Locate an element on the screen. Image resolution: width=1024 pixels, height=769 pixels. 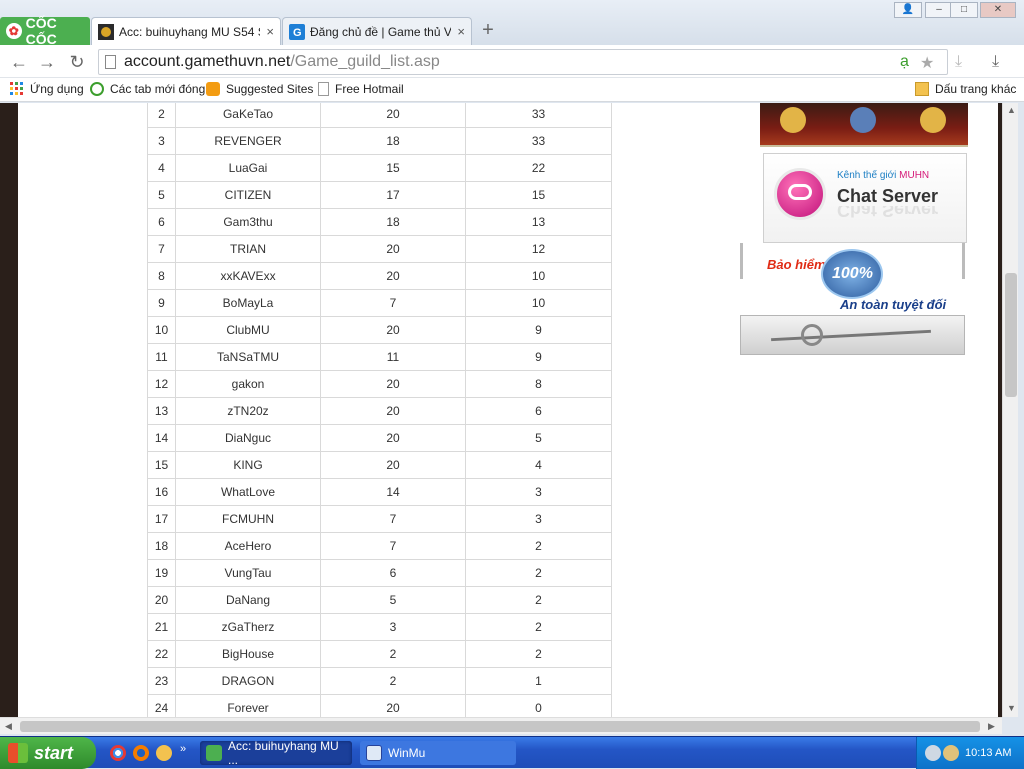
guild-members-cell: 14 is located at coordinates (393, 492).